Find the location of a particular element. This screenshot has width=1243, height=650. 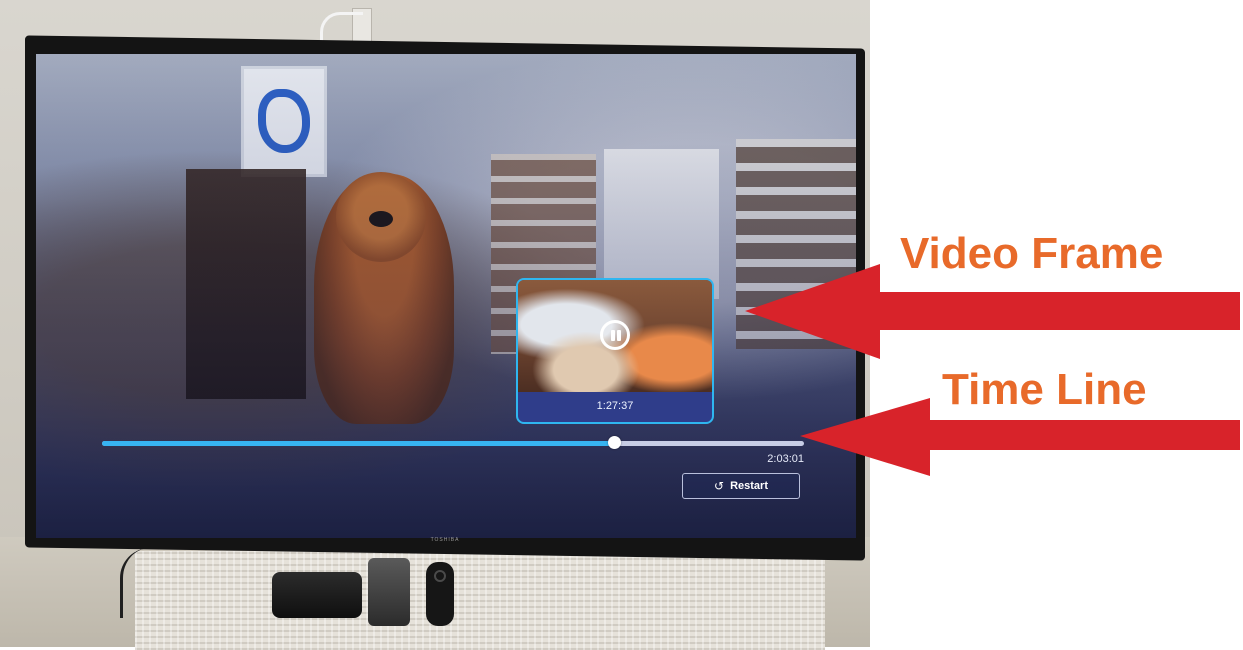

restart-button: ↺ Restart is located at coordinates (741, 486).